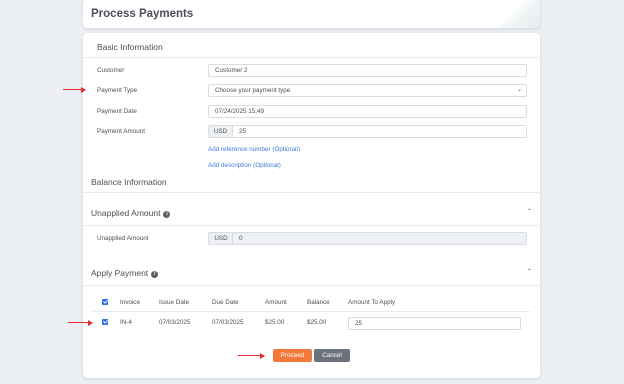  Describe the element at coordinates (311, 14) in the screenshot. I see `page-header: Process Payments` at that location.